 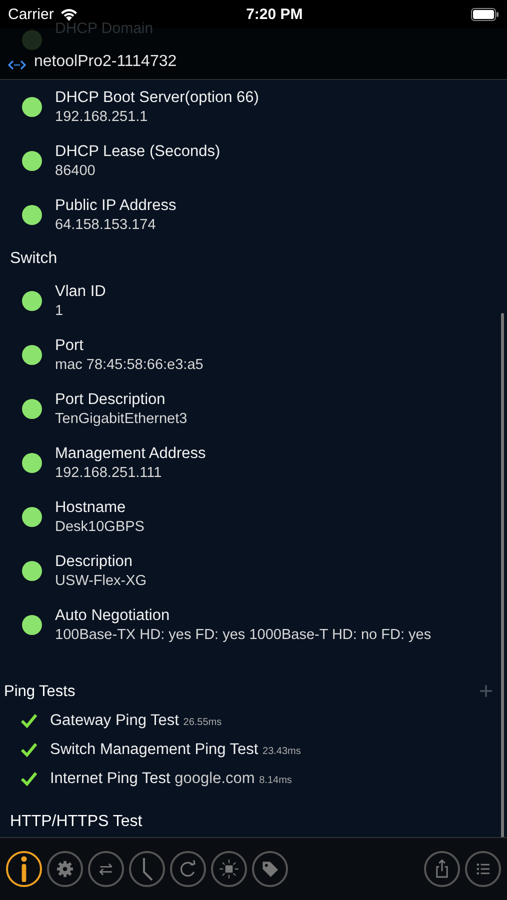 I want to click on item-label: Public IP Address, so click(x=115, y=206).